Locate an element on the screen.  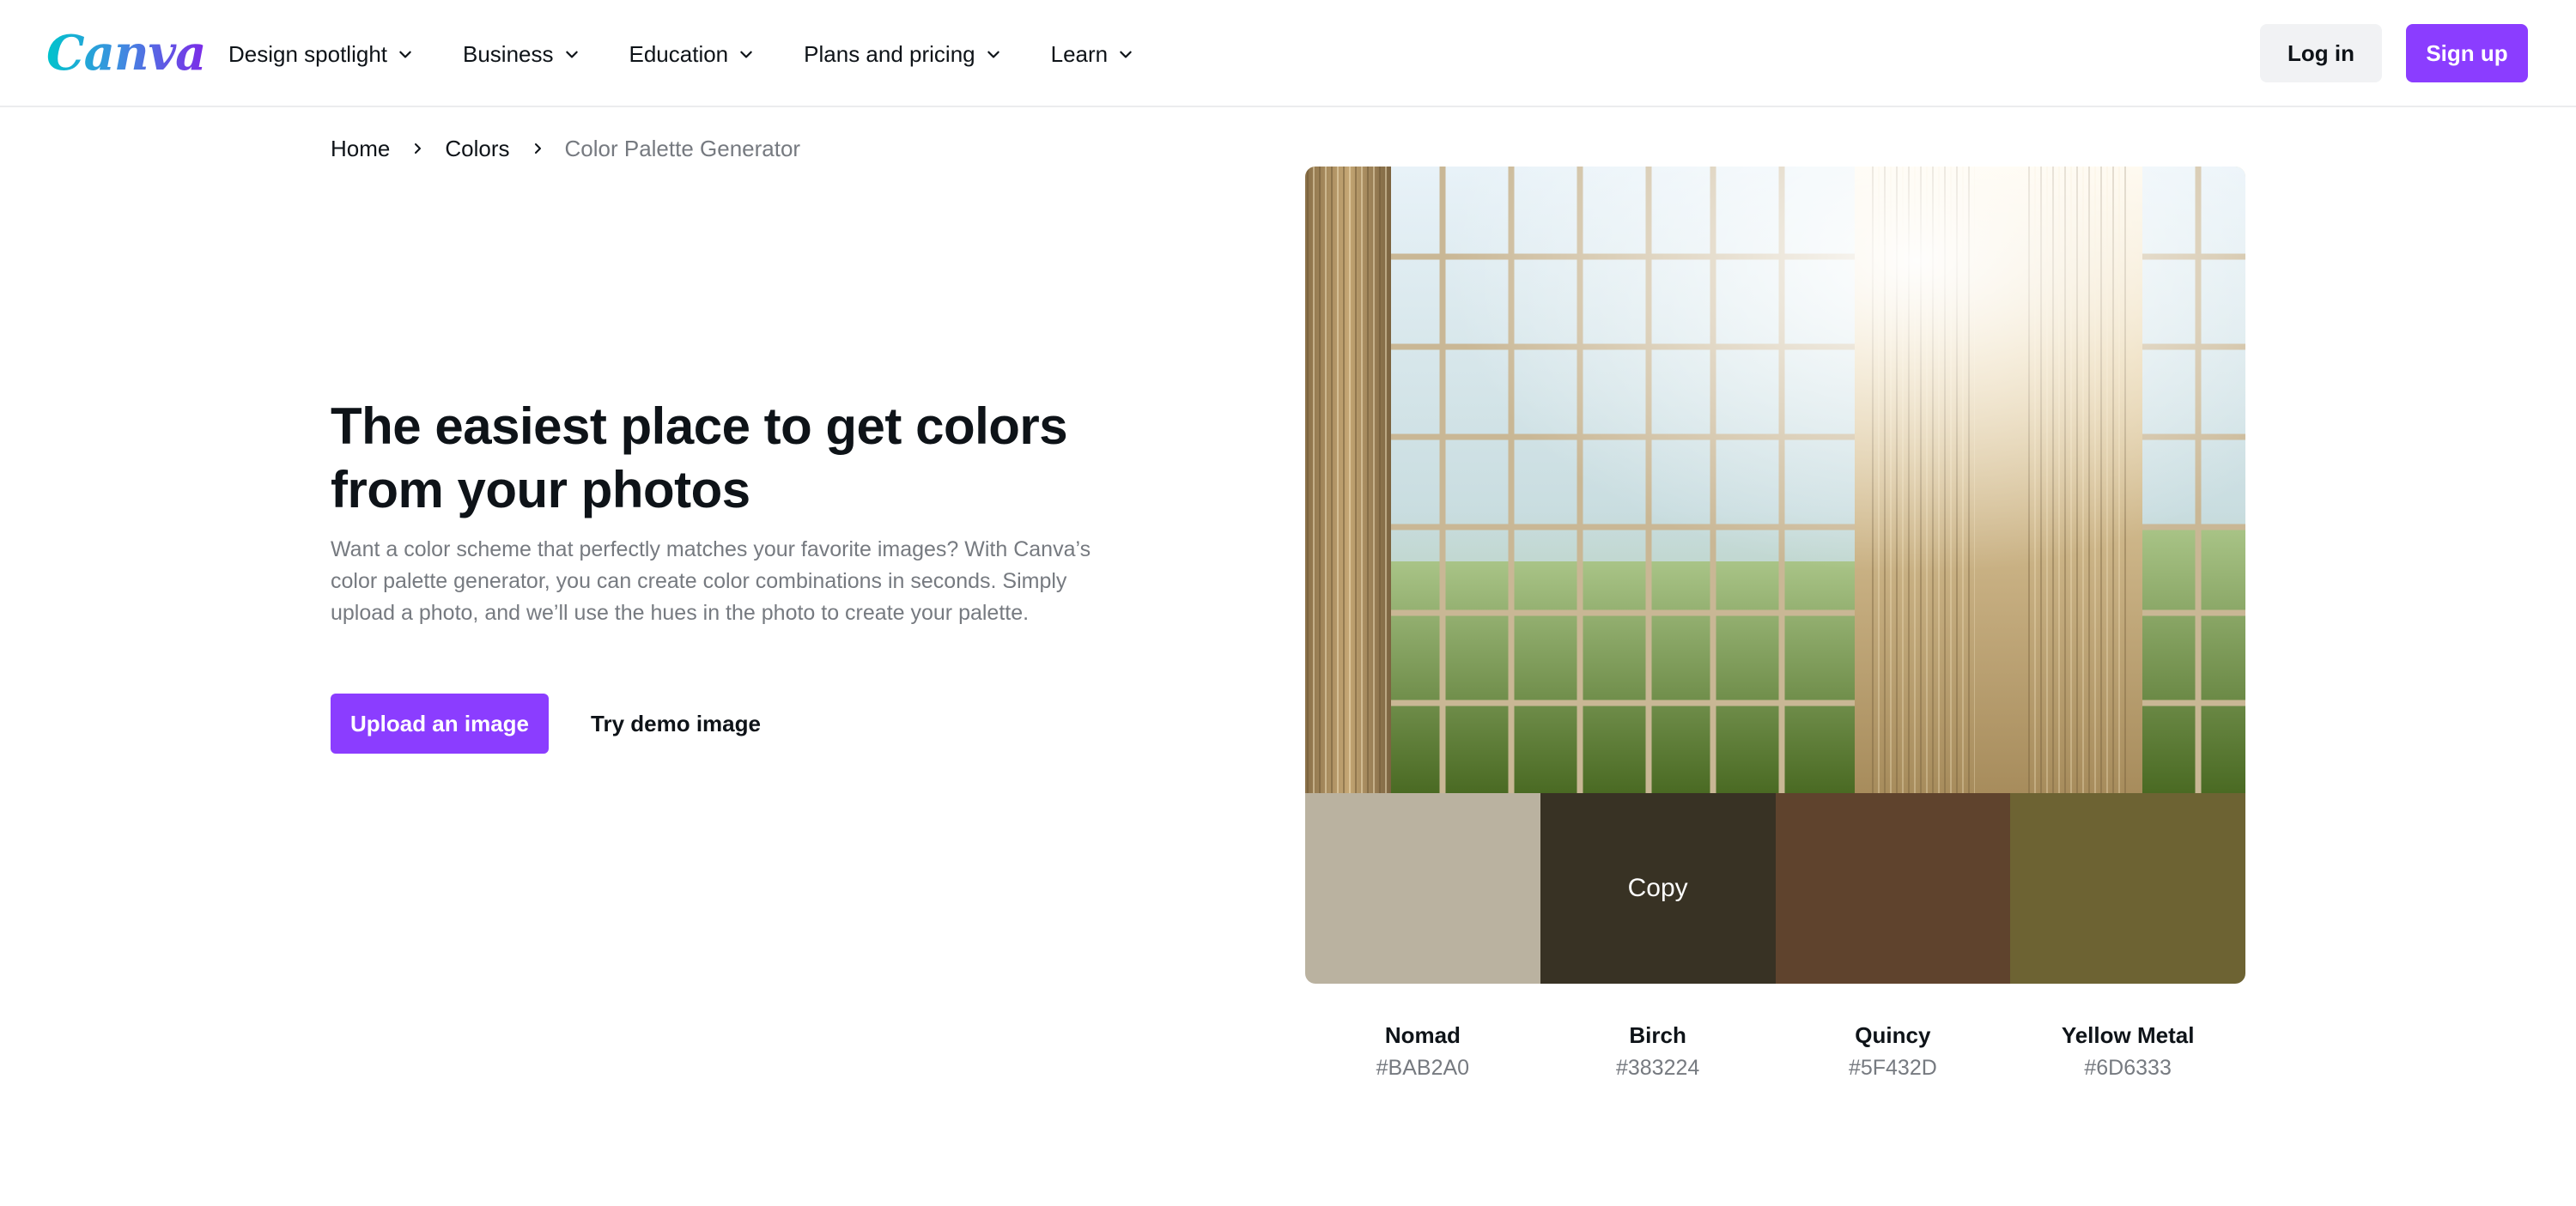
color-hex: #383224 is located at coordinates (1658, 1067).